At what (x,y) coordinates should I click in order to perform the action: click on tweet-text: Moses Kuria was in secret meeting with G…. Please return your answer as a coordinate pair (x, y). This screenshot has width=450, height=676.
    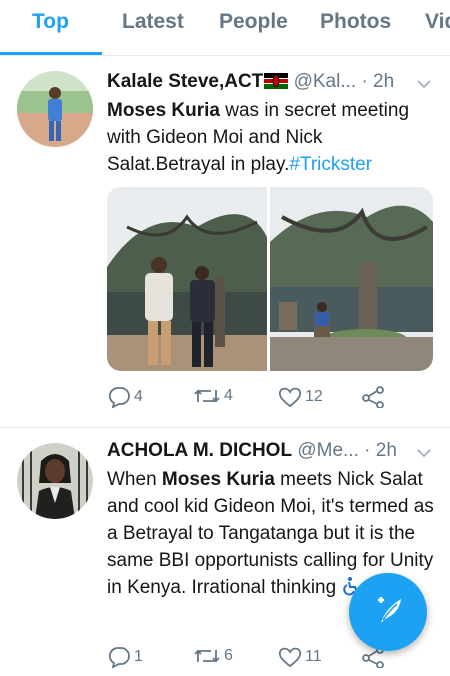
    Looking at the image, I should click on (258, 137).